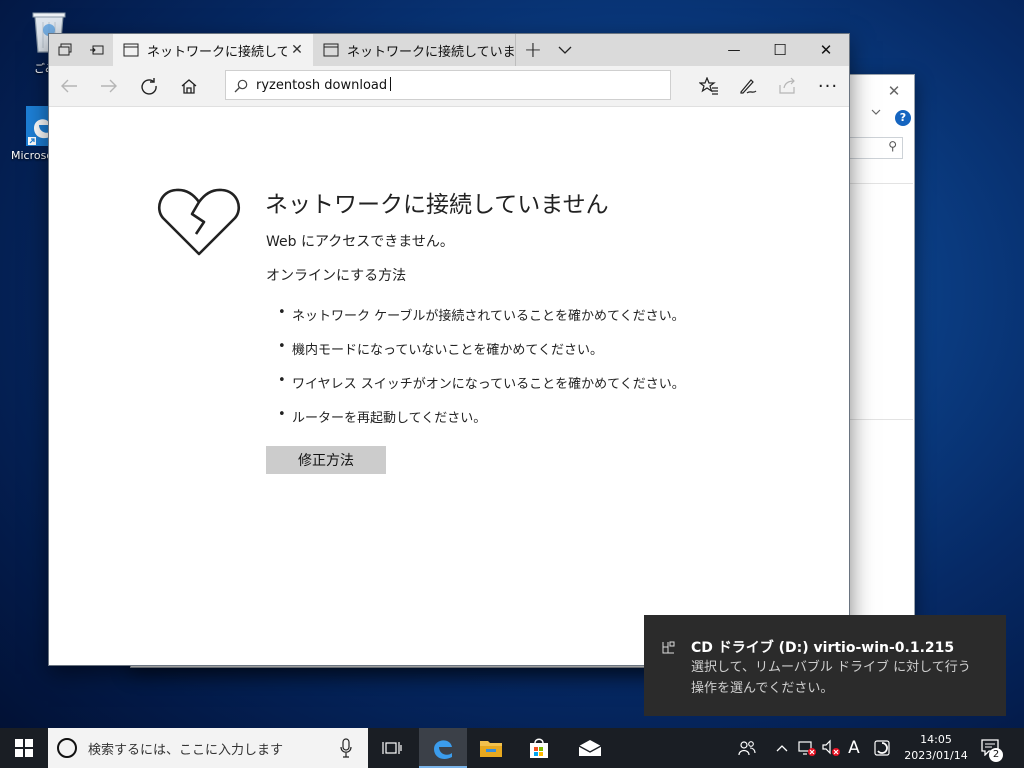 The width and height of the screenshot is (1024, 768). I want to click on maximize-button: ☐, so click(780, 50).